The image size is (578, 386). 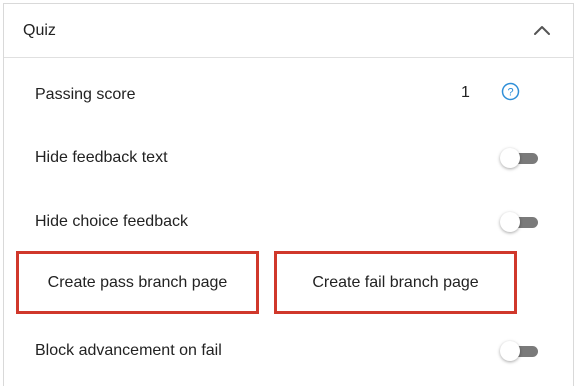 What do you see at coordinates (39, 30) in the screenshot?
I see `panel-title: Quiz` at bounding box center [39, 30].